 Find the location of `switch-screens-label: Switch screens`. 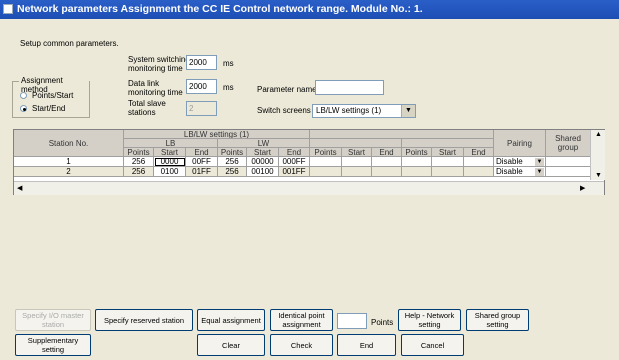

switch-screens-label: Switch screens is located at coordinates (284, 110).